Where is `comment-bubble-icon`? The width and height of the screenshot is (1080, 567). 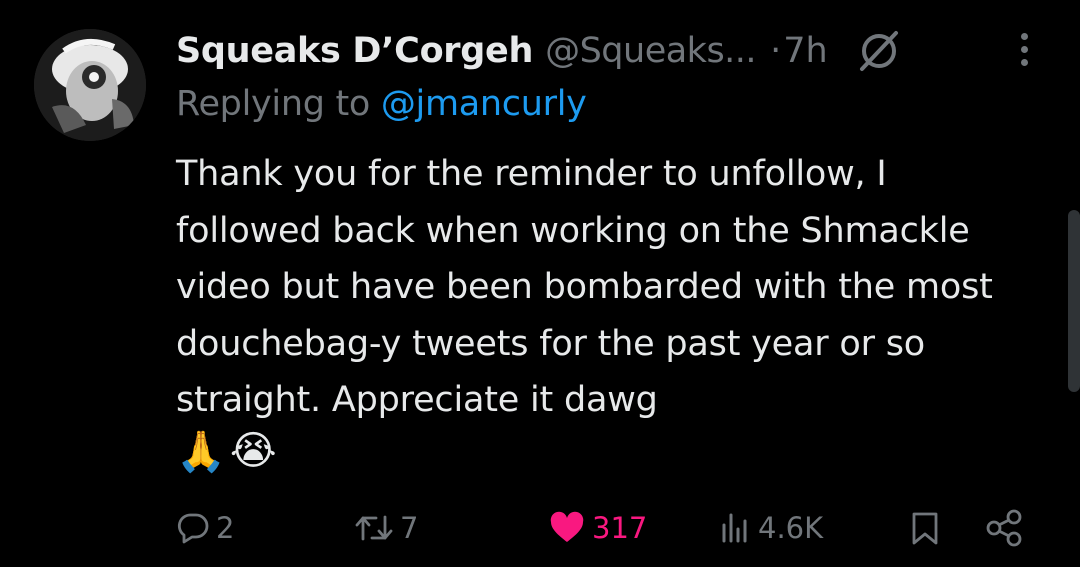 comment-bubble-icon is located at coordinates (193, 528).